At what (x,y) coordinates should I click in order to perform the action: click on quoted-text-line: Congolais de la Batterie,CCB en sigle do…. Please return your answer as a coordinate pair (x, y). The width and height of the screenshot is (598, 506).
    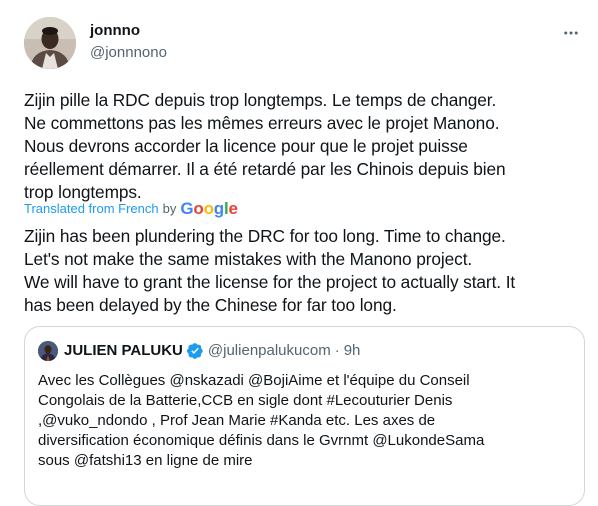
    Looking at the image, I should click on (245, 400).